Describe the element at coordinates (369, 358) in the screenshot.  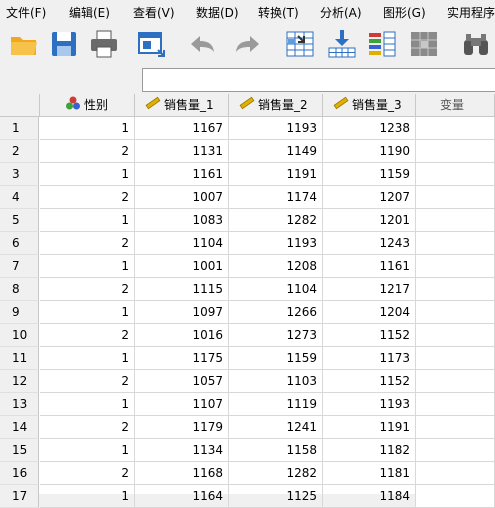
I see `table-cell: 1173` at that location.